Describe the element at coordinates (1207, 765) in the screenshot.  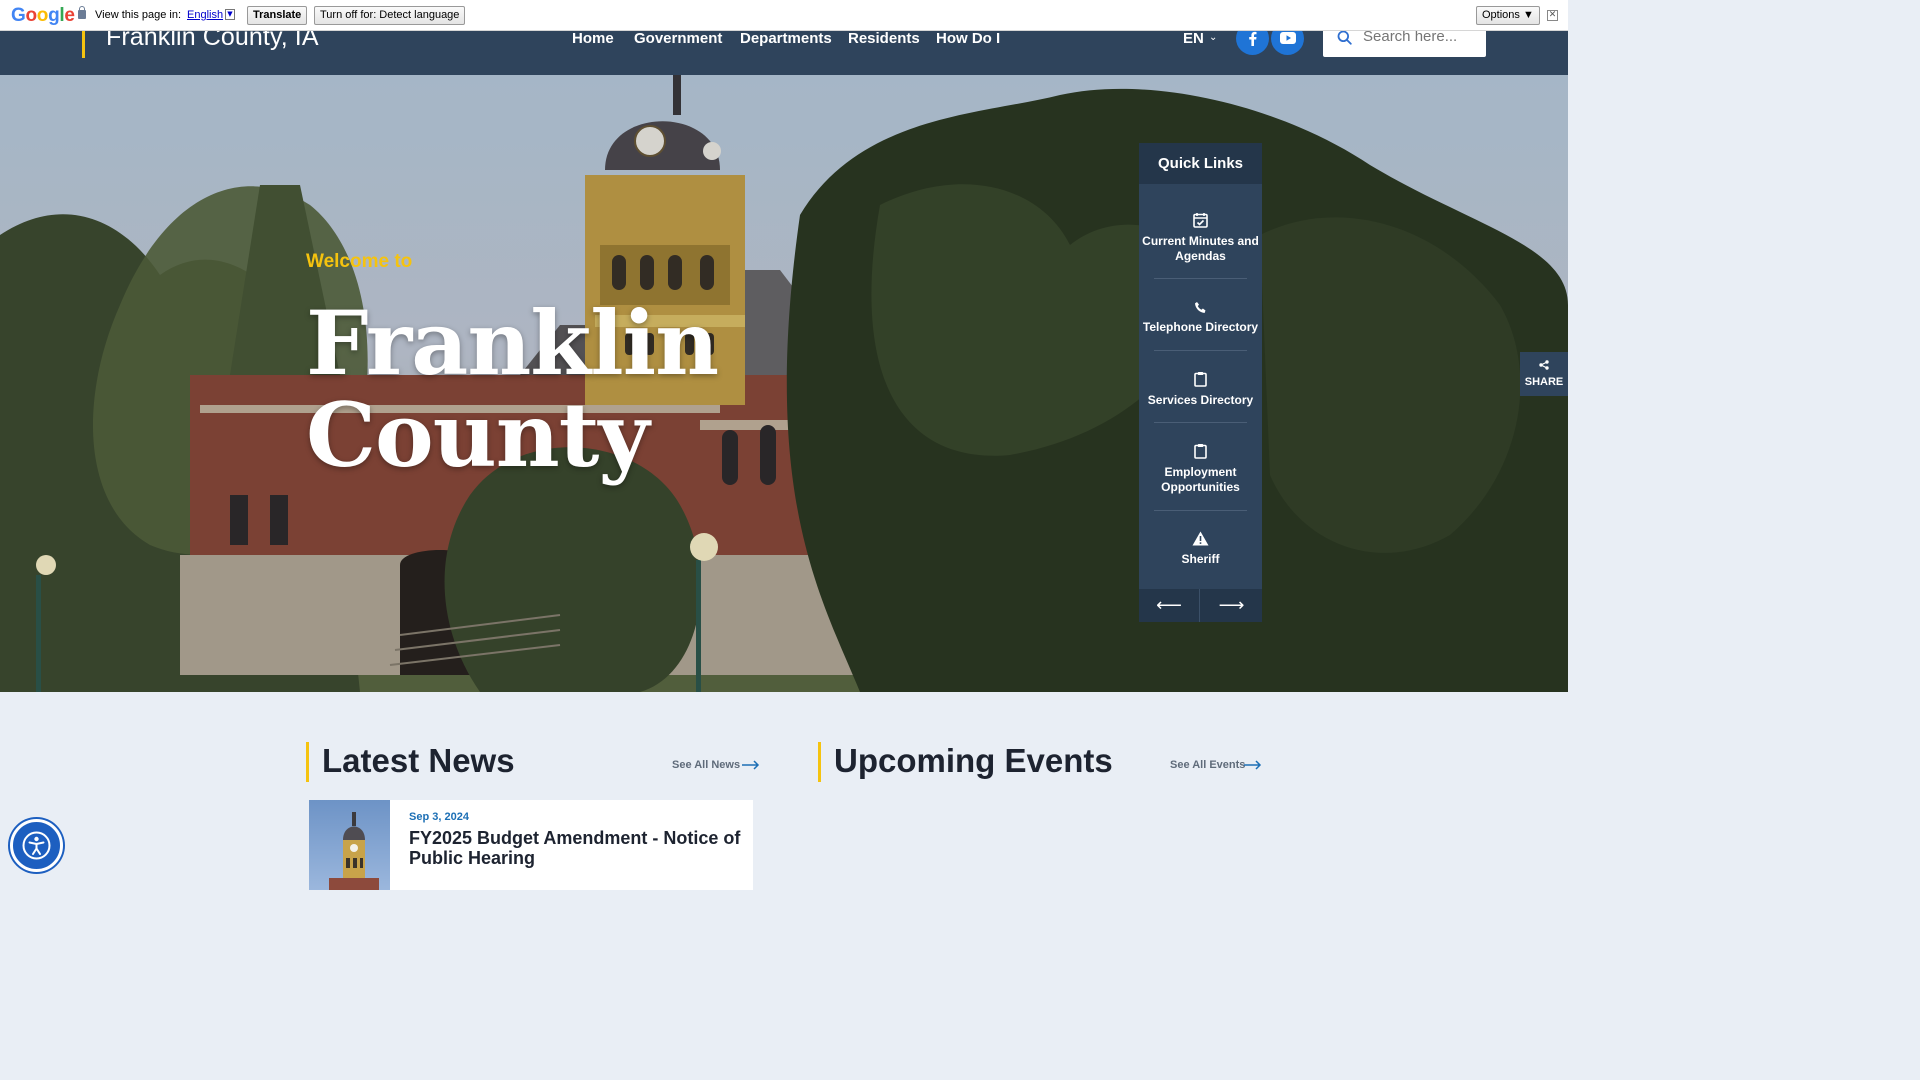
I see `see-all-events-link: See All Events` at that location.